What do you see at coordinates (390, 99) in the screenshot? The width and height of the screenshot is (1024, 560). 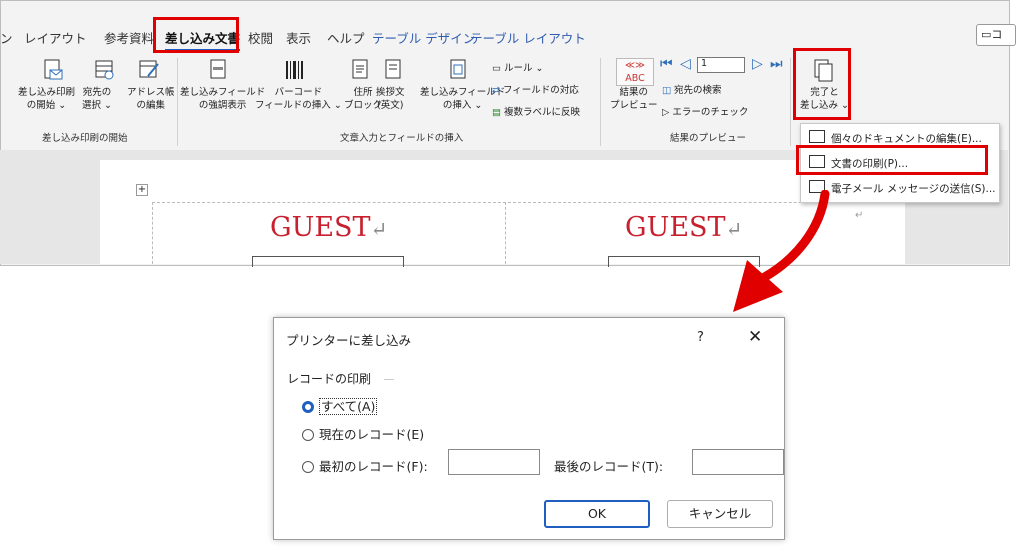 I see `greeting-line-button: 挨拶文 (英文)` at bounding box center [390, 99].